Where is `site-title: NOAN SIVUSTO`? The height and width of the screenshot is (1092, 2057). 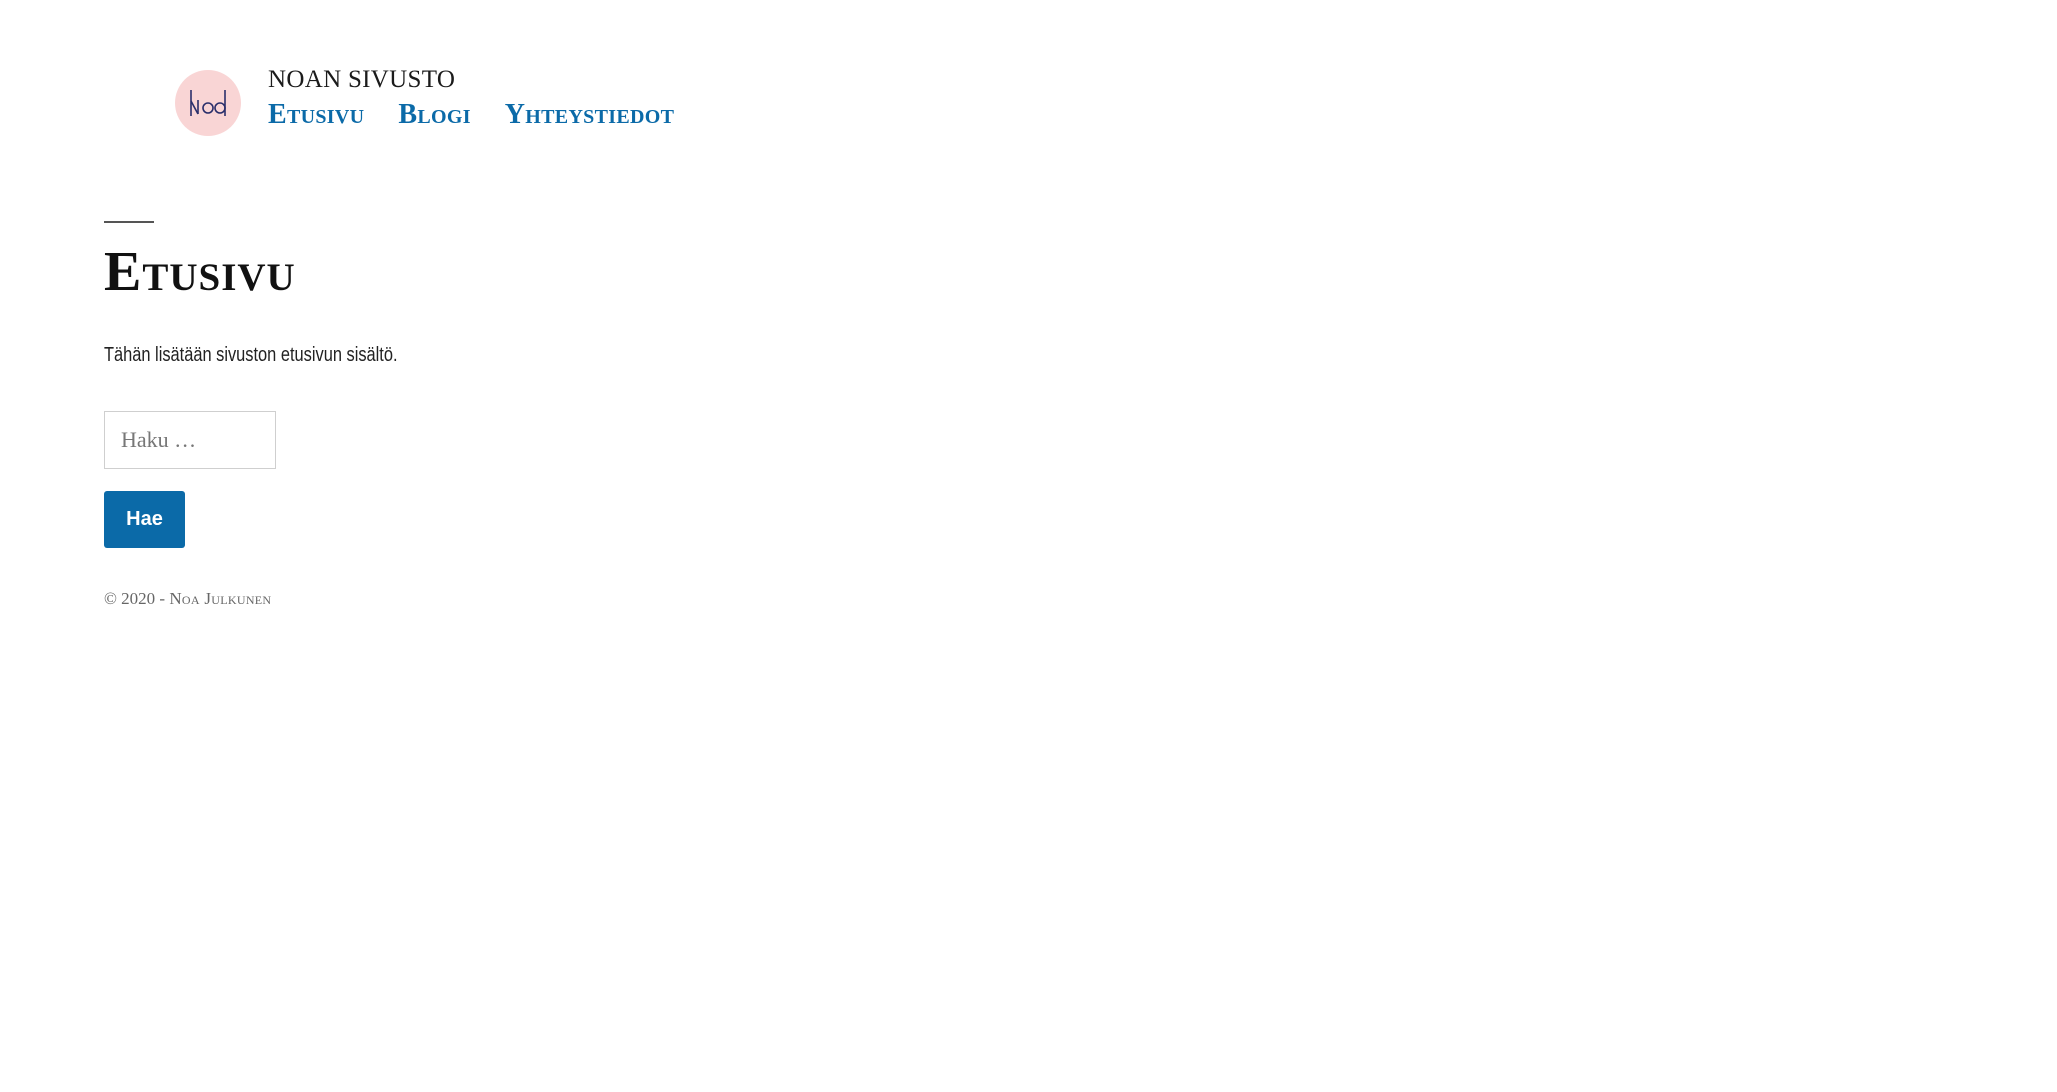
site-title: NOAN SIVUSTO is located at coordinates (361, 80).